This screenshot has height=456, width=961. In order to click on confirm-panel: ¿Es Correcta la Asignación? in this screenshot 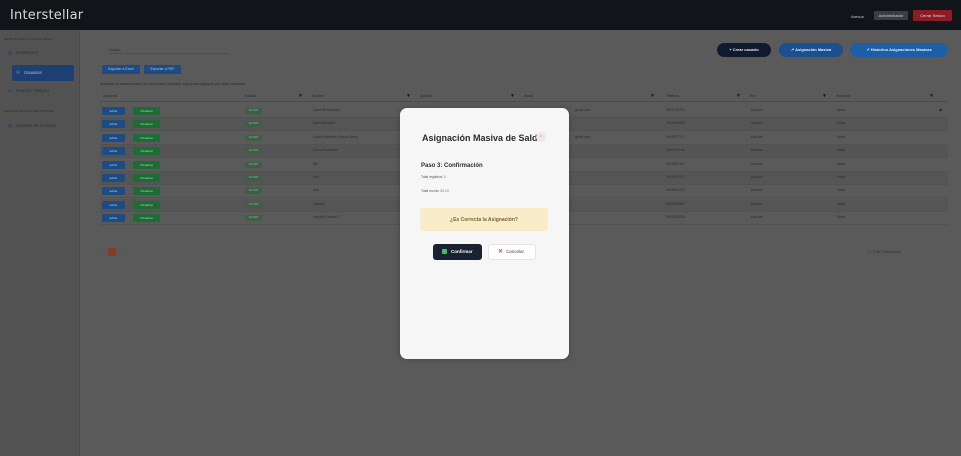, I will do `click(484, 219)`.